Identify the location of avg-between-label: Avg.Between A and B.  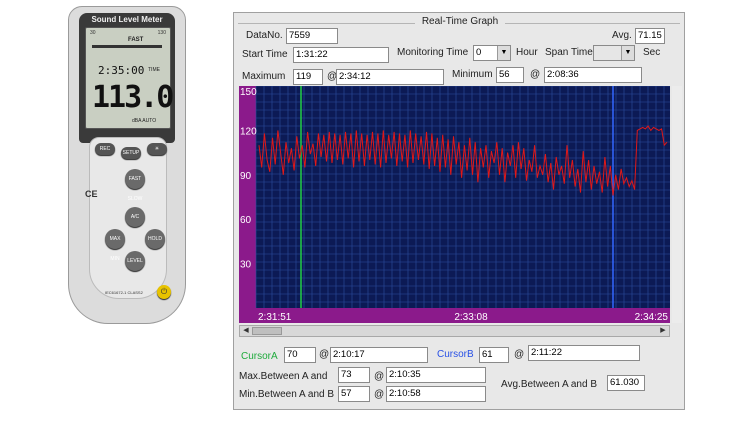
(549, 384).